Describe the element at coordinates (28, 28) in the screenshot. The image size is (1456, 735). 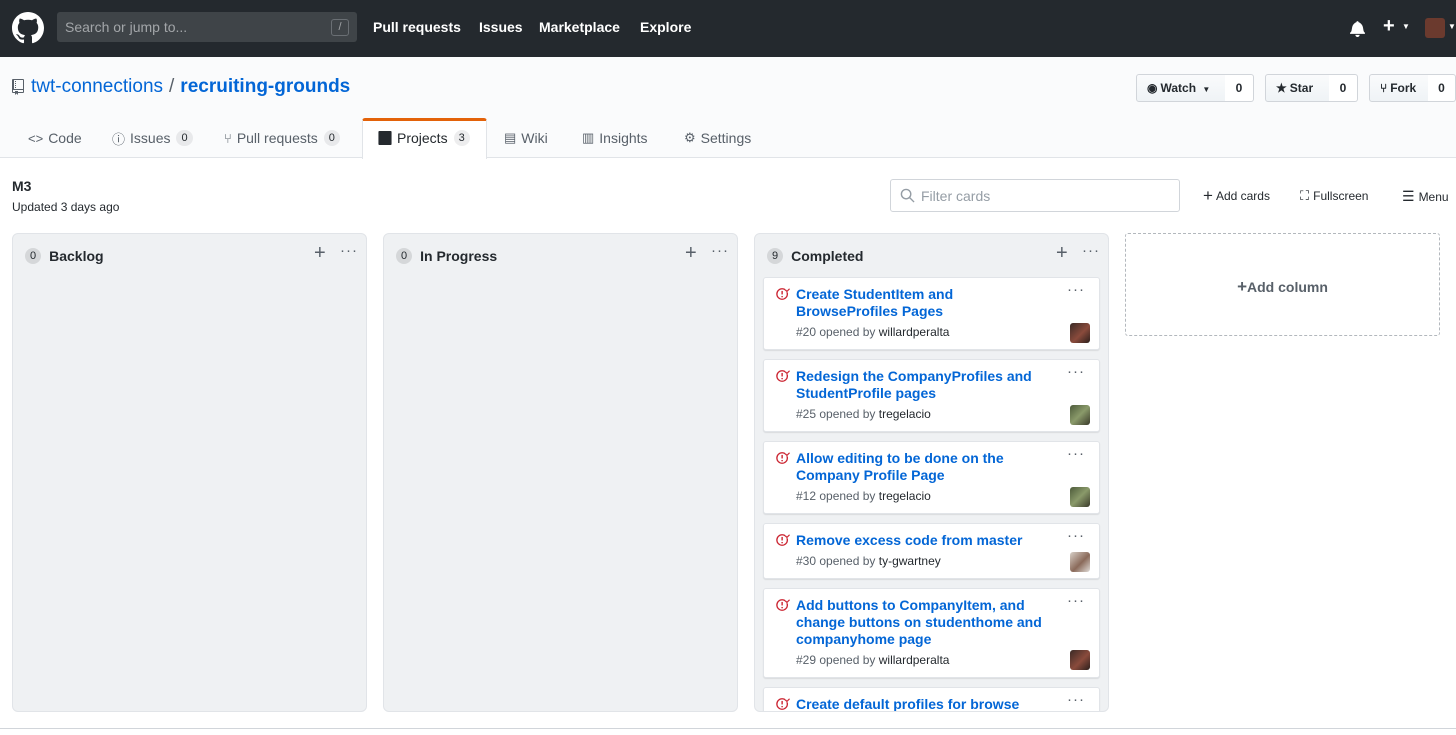
I see `github-logo-icon` at that location.